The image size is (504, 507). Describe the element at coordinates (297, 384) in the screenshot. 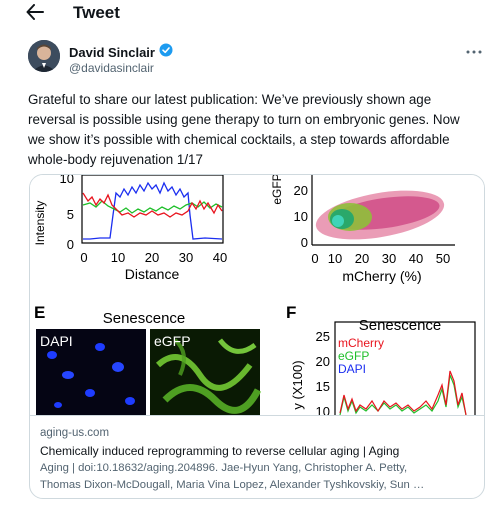

I see `panel-f-ylabel: y (X100)` at that location.